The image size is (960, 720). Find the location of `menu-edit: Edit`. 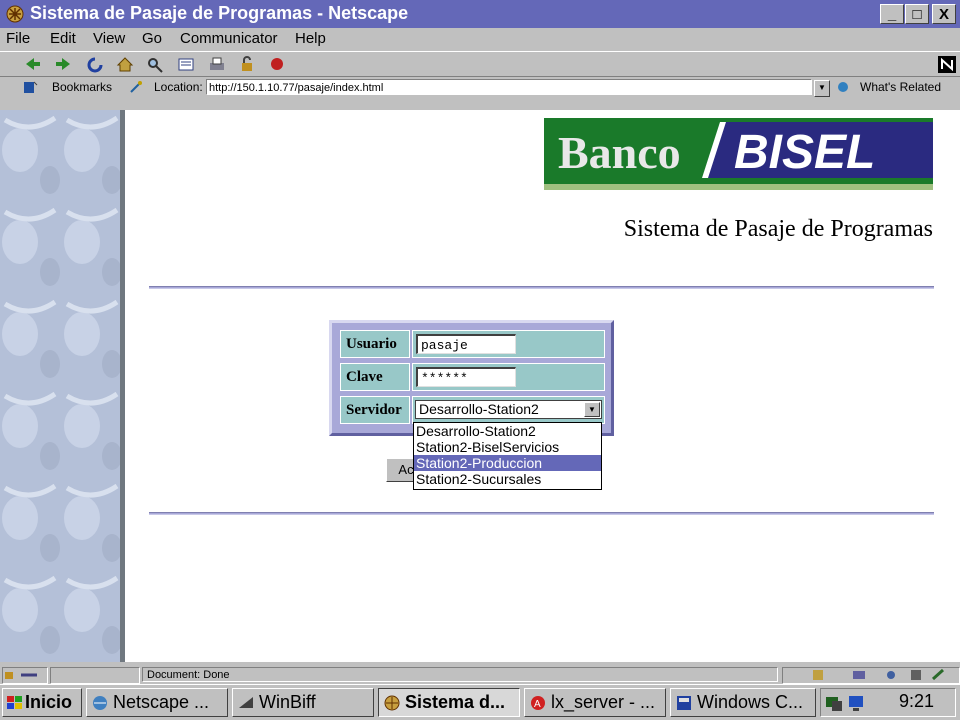

menu-edit: Edit is located at coordinates (63, 38).